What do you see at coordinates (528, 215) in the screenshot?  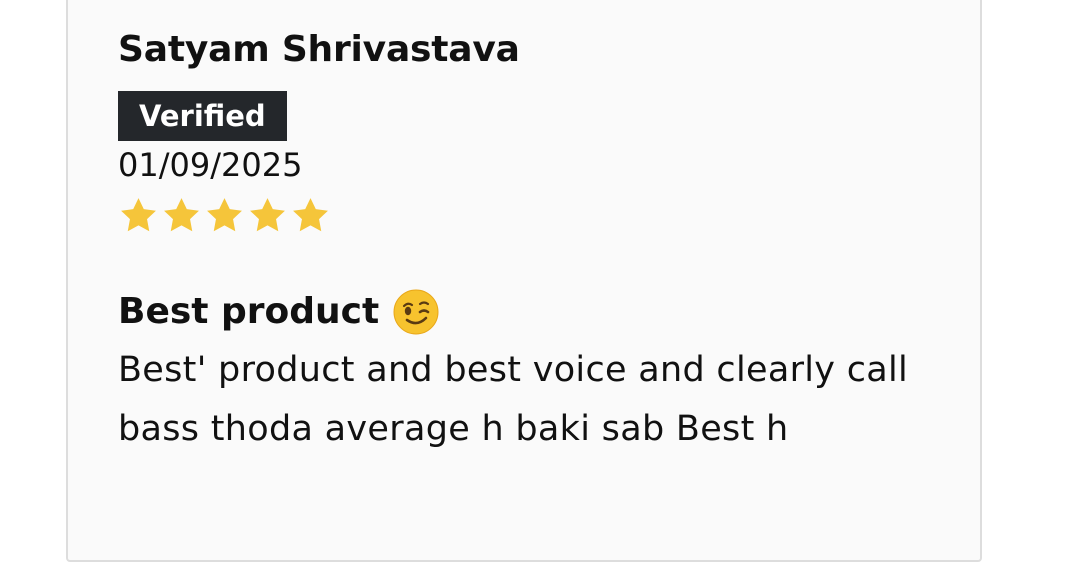 I see `star-rating` at bounding box center [528, 215].